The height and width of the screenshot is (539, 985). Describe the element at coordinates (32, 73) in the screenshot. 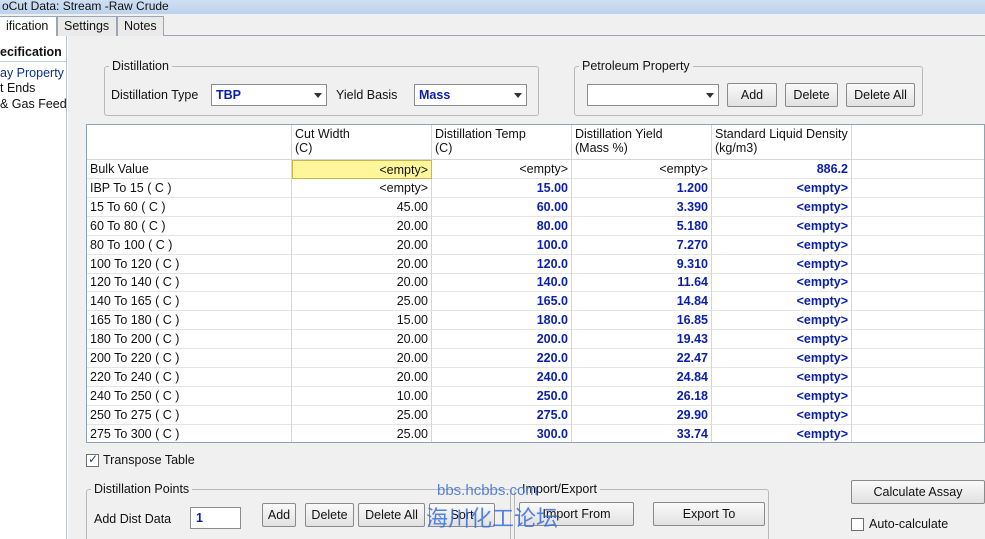

I see `nav-item-assay-property: ay Property` at that location.